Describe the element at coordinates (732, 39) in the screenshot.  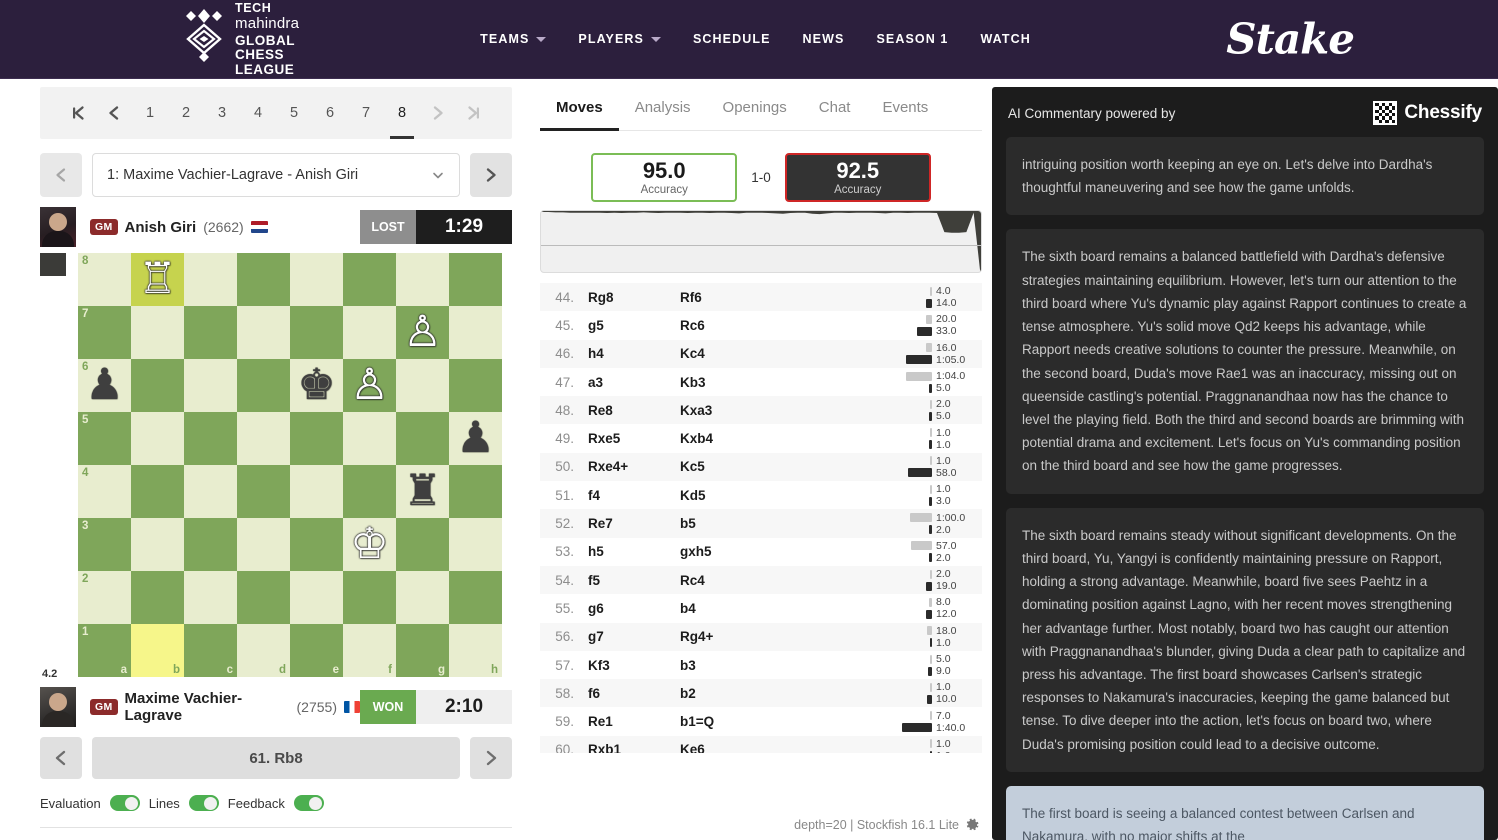
I see `nav-item-schedule: SCHEDULE` at that location.